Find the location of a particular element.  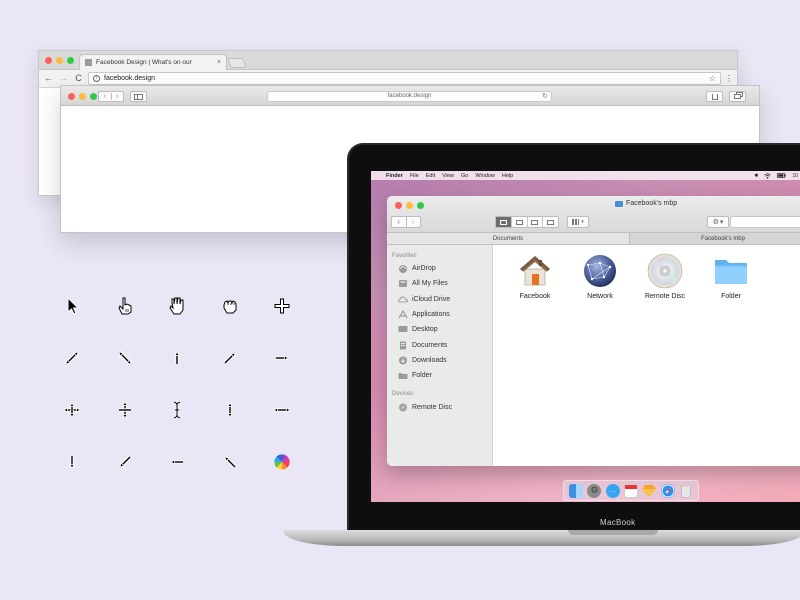

sidebar-item-airdrop: AirDrop is located at coordinates (439, 268).